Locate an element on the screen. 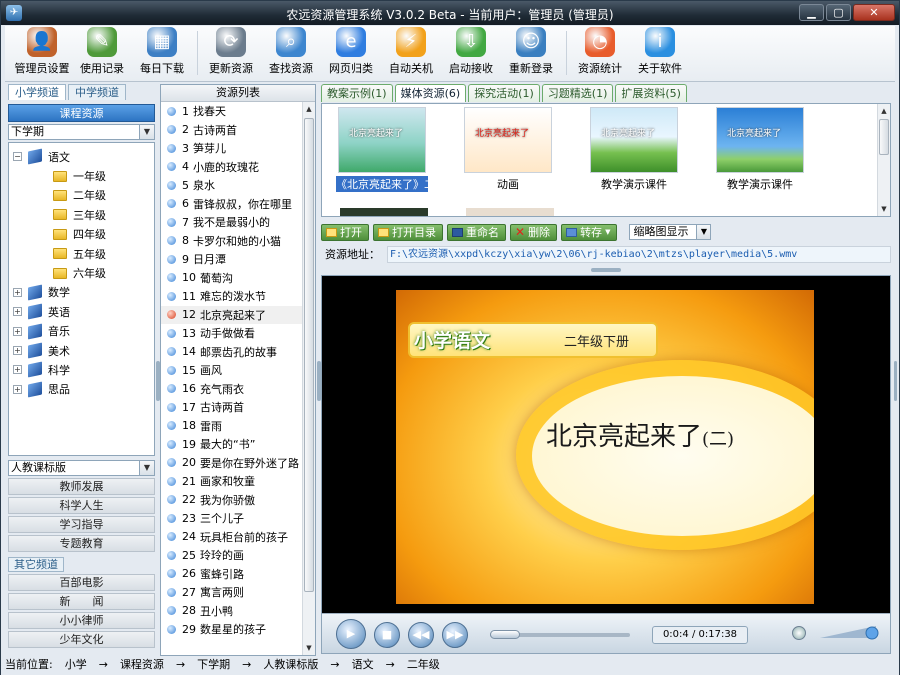 This screenshot has width=900, height=675. list-item: 19 最大的“书” is located at coordinates (238, 444).